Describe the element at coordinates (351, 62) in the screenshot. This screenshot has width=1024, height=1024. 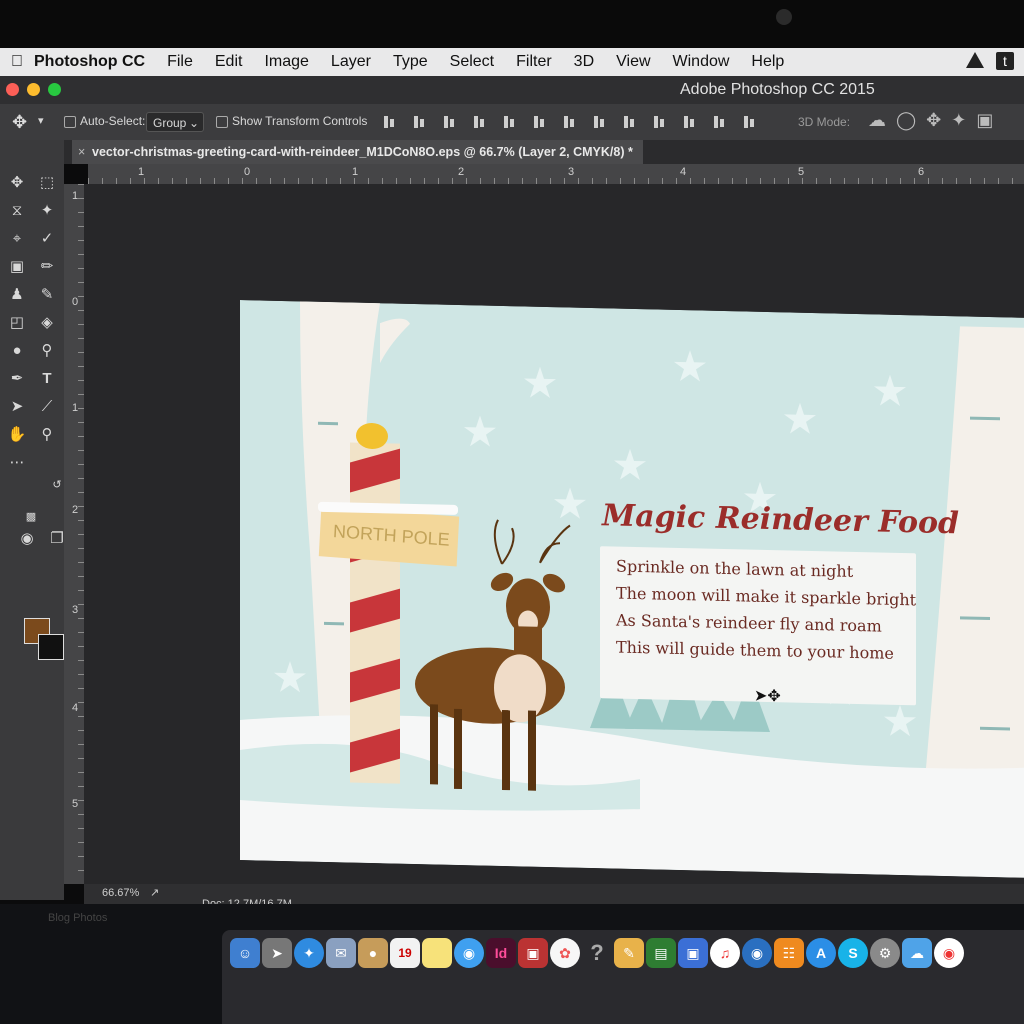
I see `menu-layer: Layer` at that location.